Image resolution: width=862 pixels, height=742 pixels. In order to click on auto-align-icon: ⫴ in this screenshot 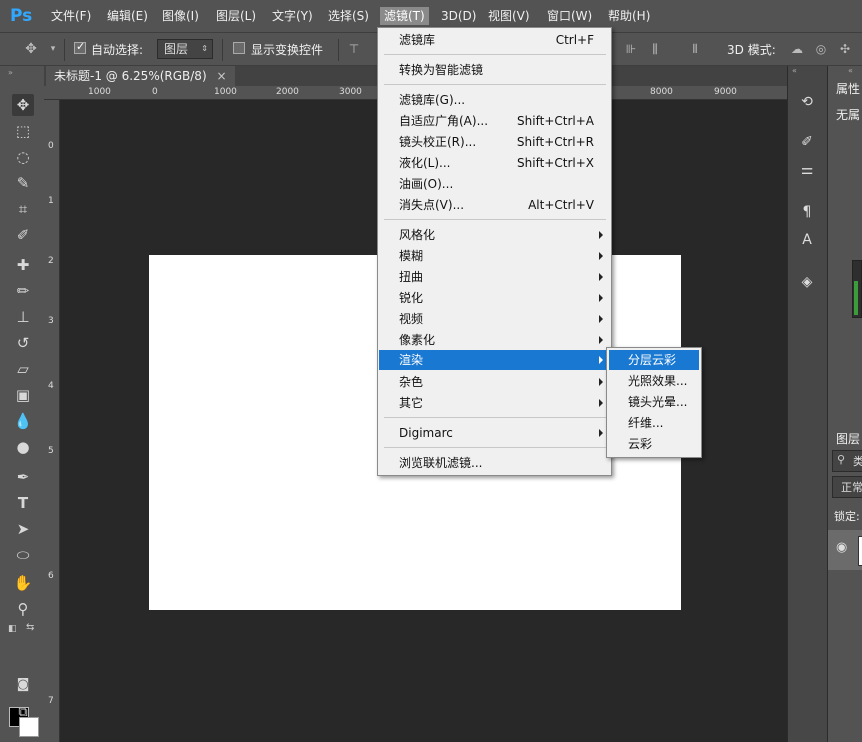, I will do `click(695, 49)`.